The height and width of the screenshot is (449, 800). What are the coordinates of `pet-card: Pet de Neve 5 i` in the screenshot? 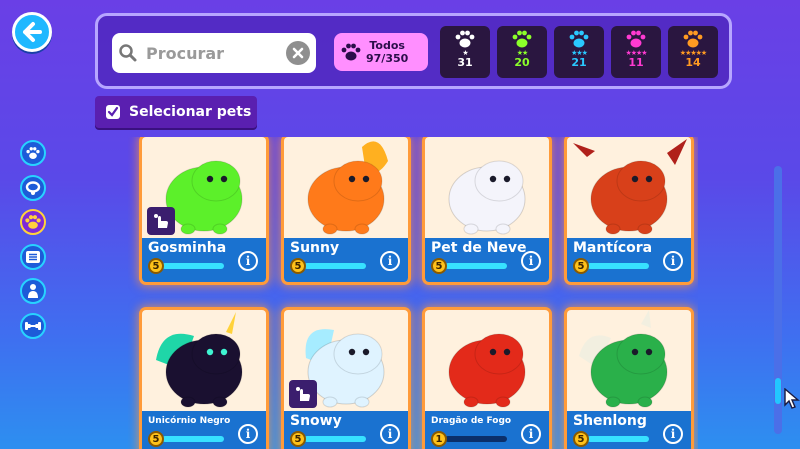 It's located at (487, 209).